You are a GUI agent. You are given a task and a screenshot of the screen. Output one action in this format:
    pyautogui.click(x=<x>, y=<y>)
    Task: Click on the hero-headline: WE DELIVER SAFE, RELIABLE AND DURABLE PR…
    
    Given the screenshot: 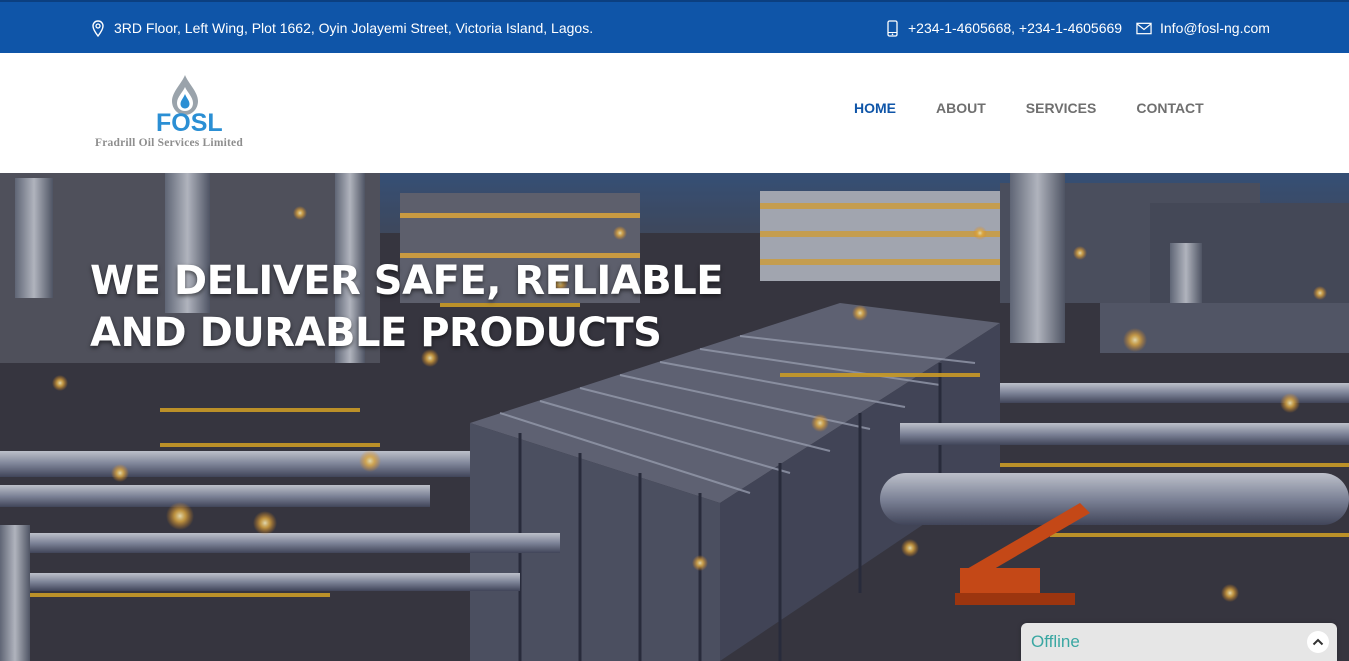 What is the action you would take?
    pyautogui.click(x=410, y=307)
    